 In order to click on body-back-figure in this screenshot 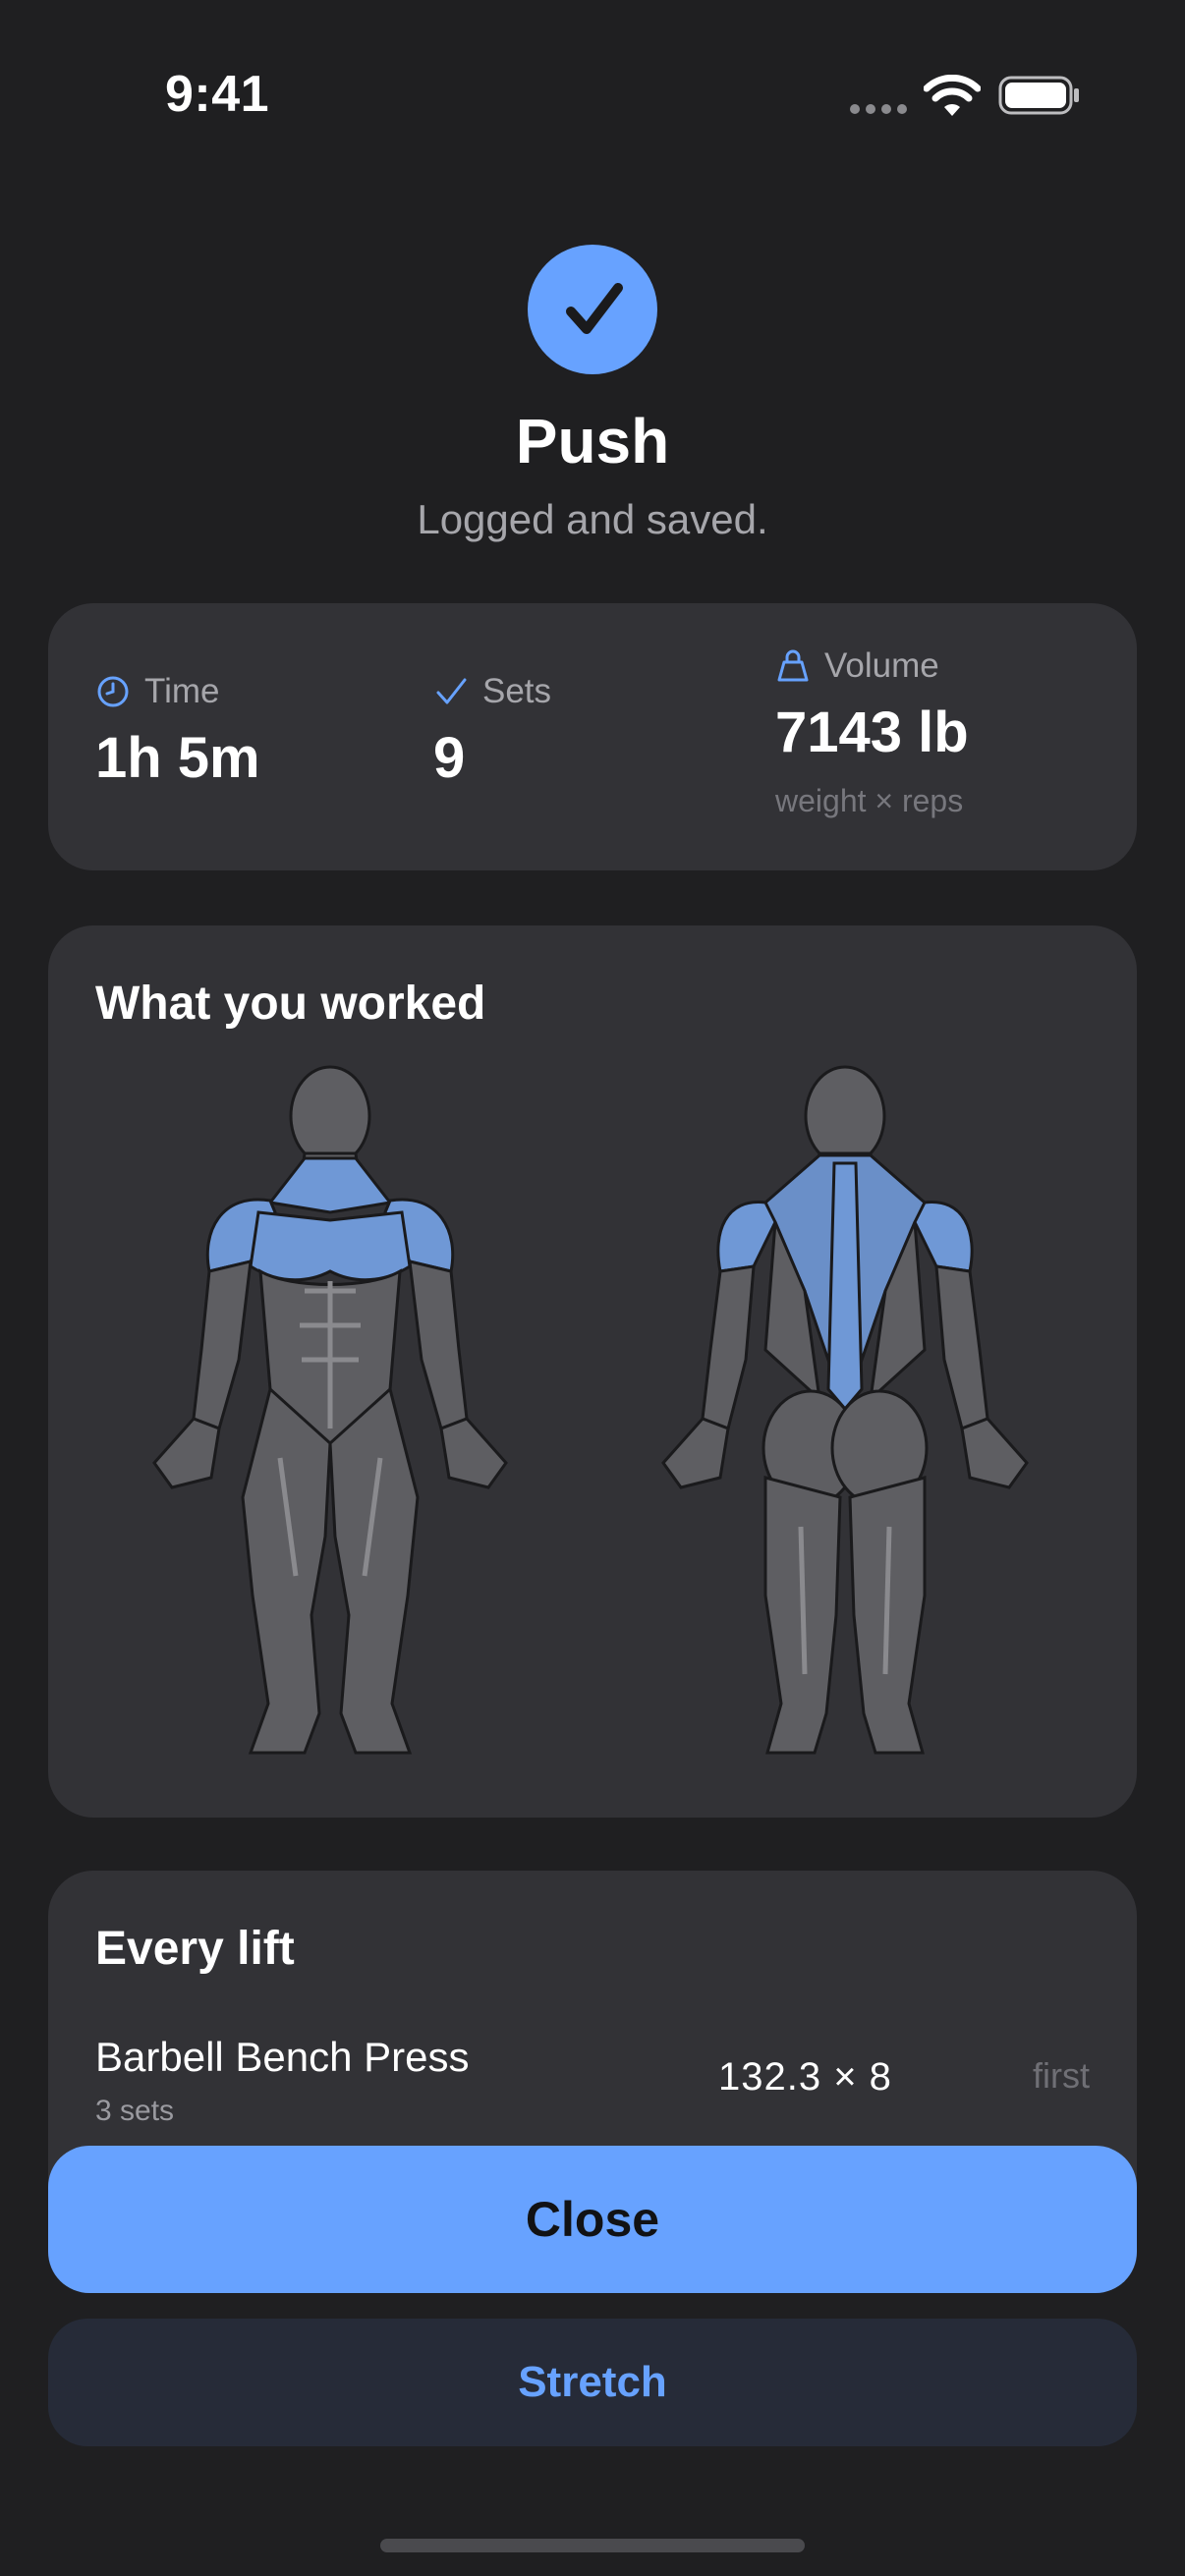, I will do `click(845, 1410)`.